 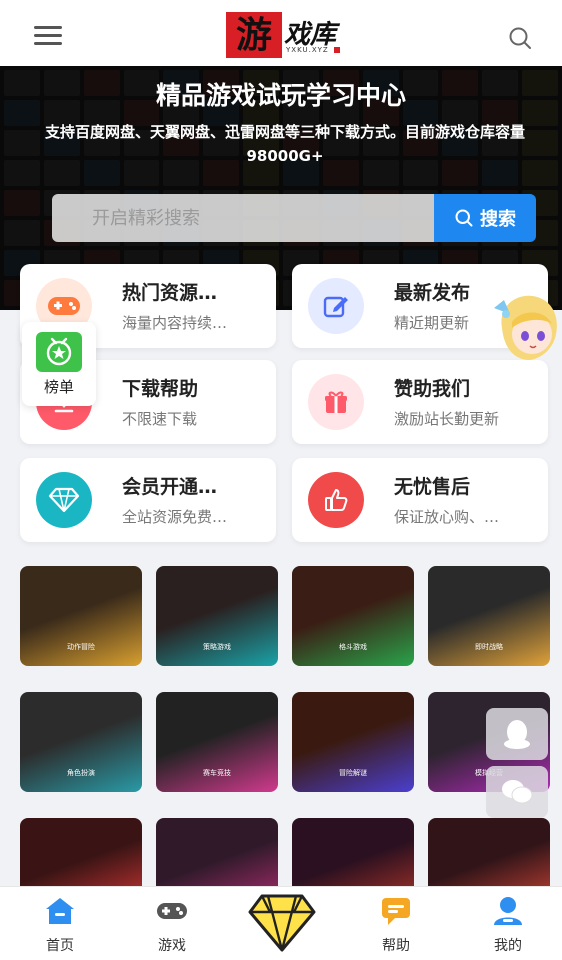 I want to click on banner-description: 支持百度网盘、天翼网盘、迅雷网盘等三种下载方式。目前游戏仓库容量98000G+, so click(x=284, y=144).